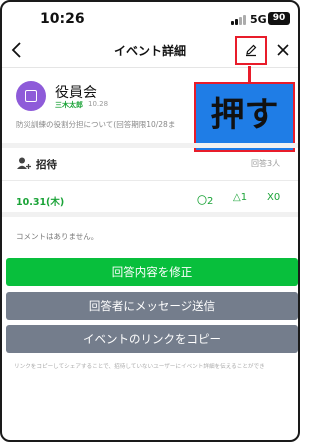  What do you see at coordinates (265, 163) in the screenshot?
I see `response-count: 回答3人` at bounding box center [265, 163].